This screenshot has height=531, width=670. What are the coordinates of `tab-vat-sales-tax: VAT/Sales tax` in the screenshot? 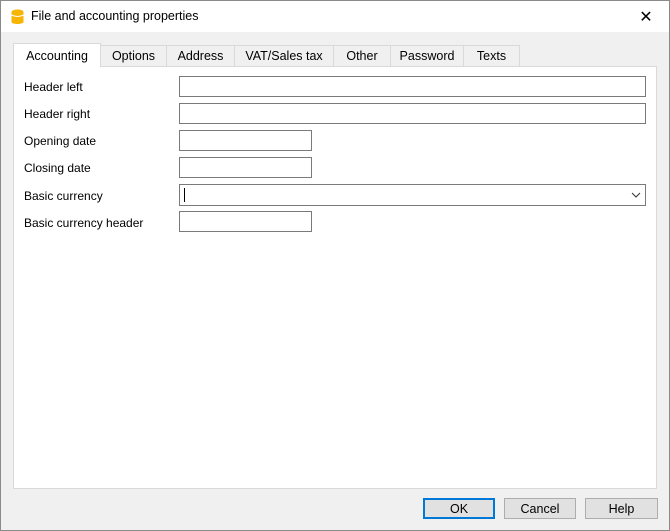 It's located at (284, 55).